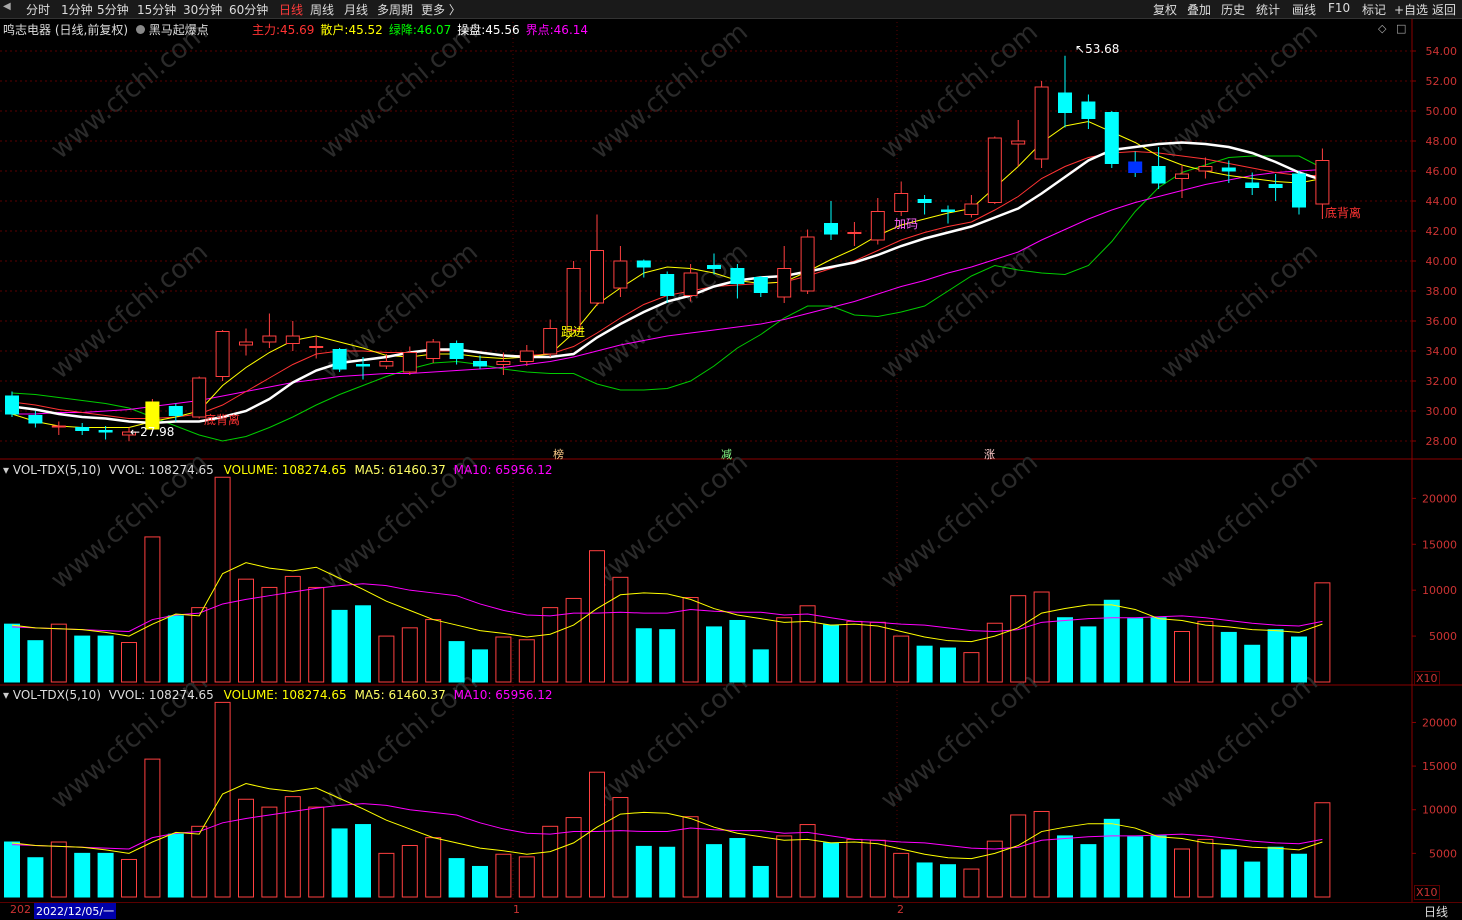 This screenshot has width=1462, height=920. What do you see at coordinates (400, 470) in the screenshot?
I see `volume-panel-1-ma5: MA5: 61460.37` at bounding box center [400, 470].